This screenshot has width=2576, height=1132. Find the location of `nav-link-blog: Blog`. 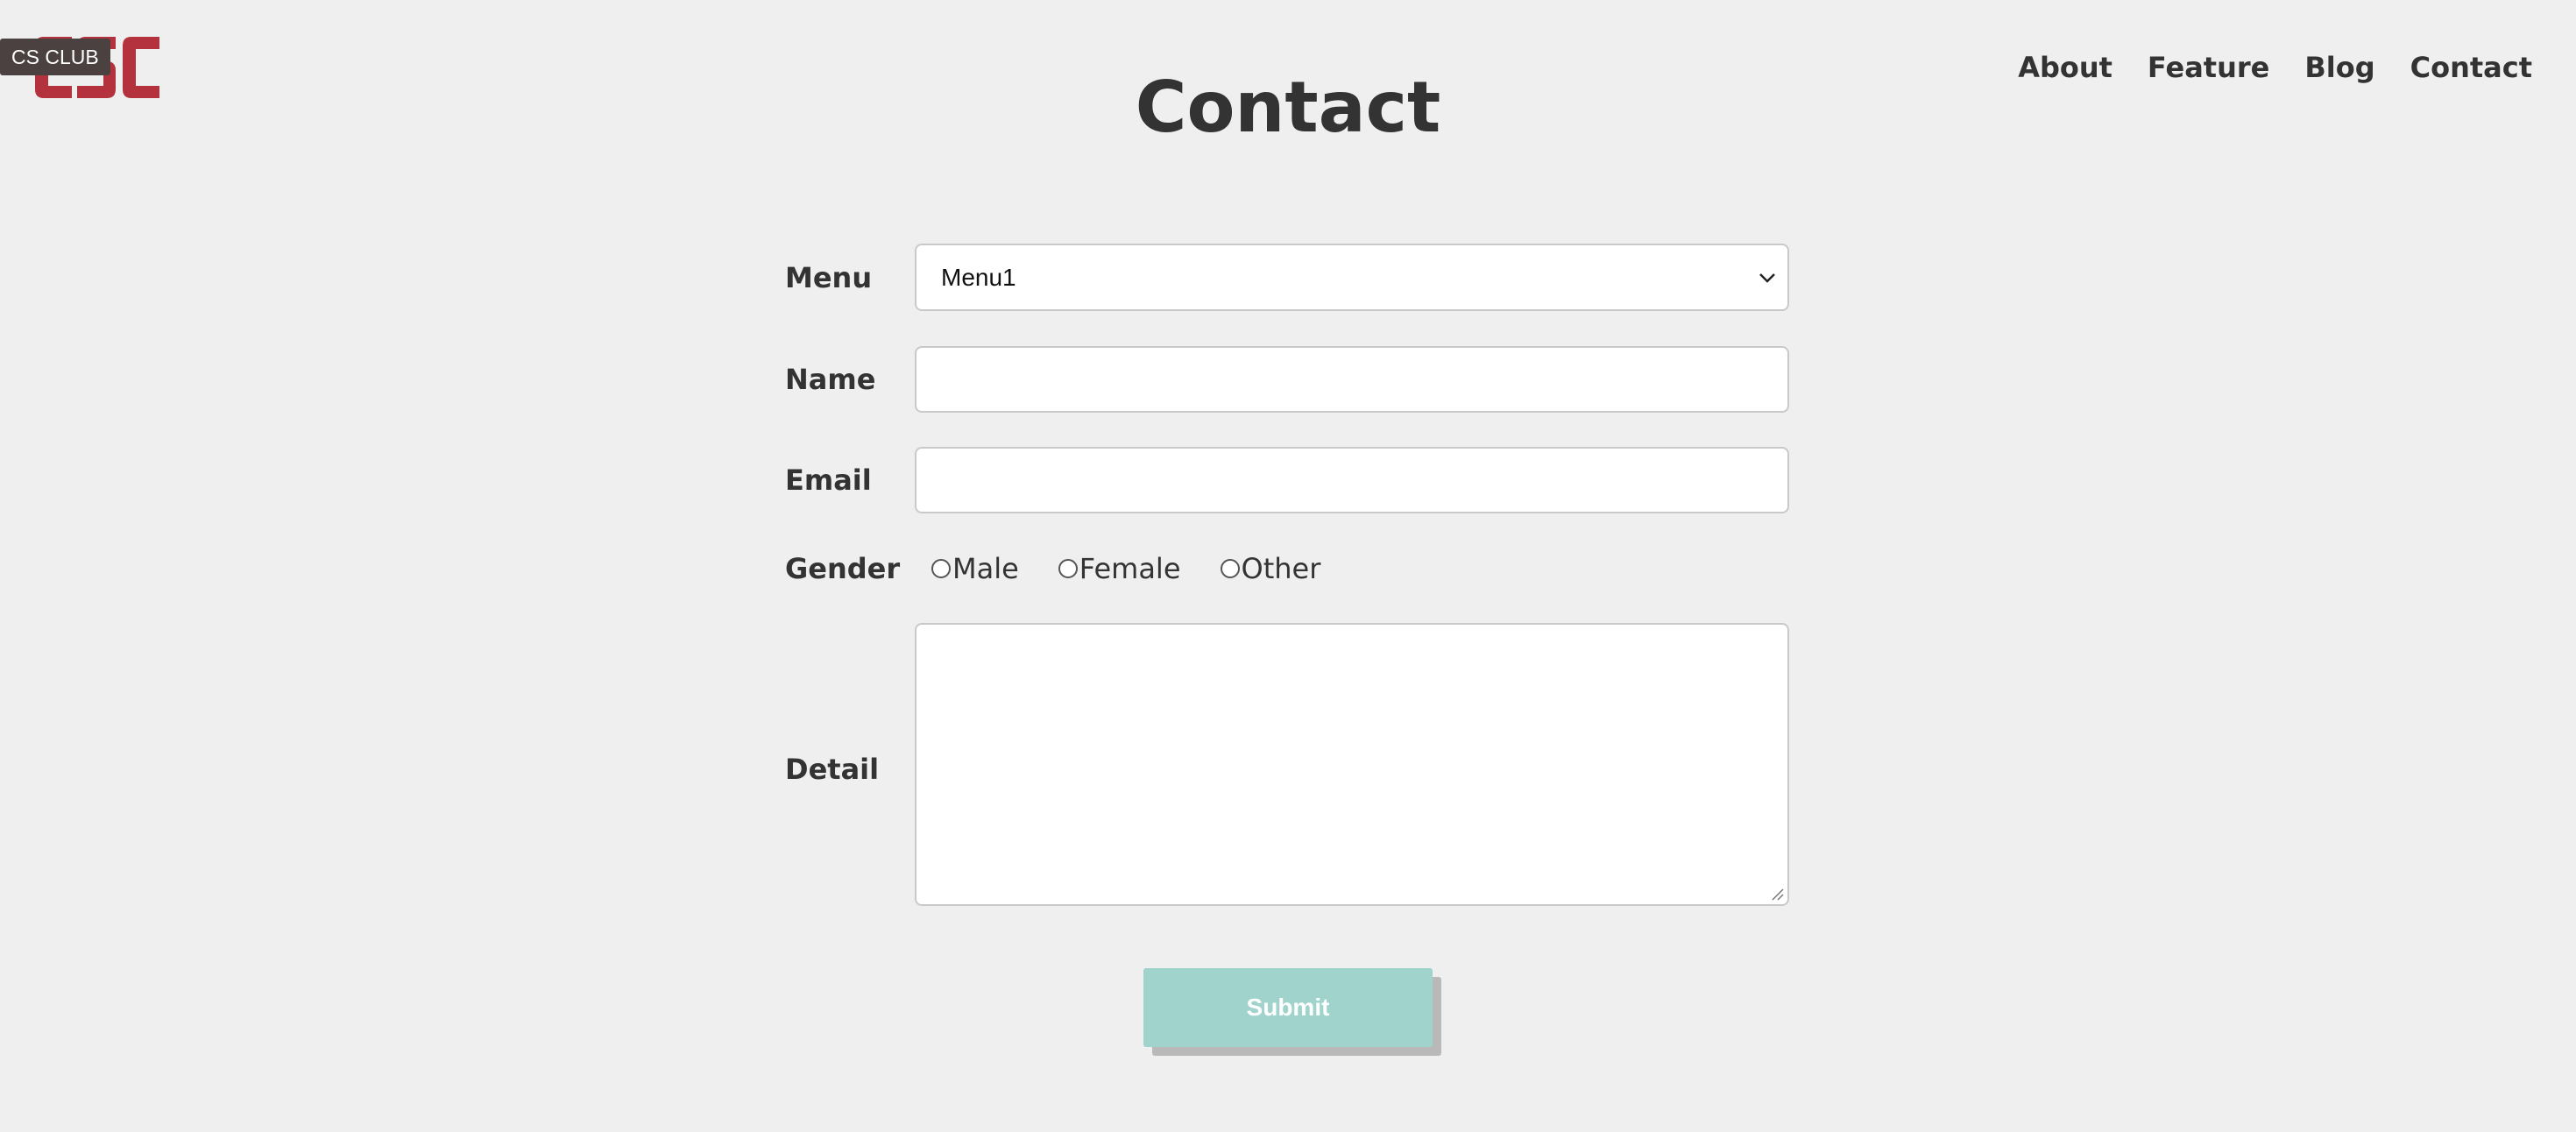

nav-link-blog: Blog is located at coordinates (2339, 67).